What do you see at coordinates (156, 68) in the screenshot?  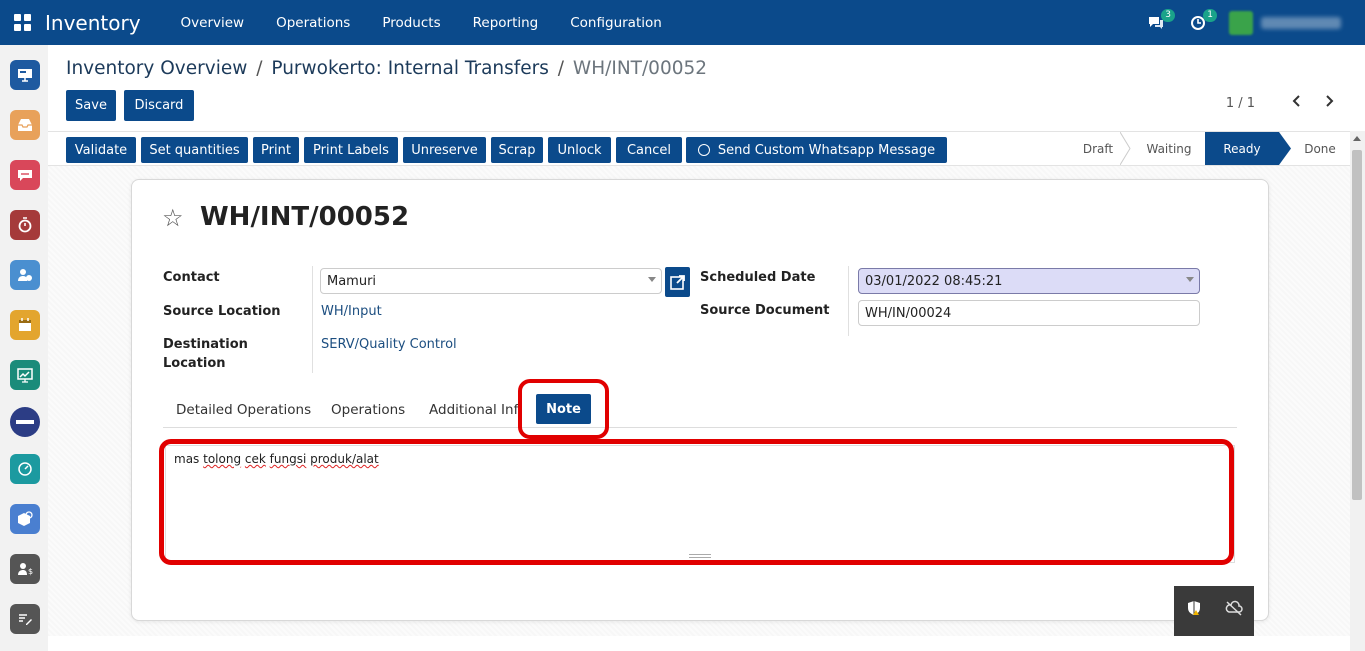 I see `breadcrumb-inventory-overview: Inventory Overview` at bounding box center [156, 68].